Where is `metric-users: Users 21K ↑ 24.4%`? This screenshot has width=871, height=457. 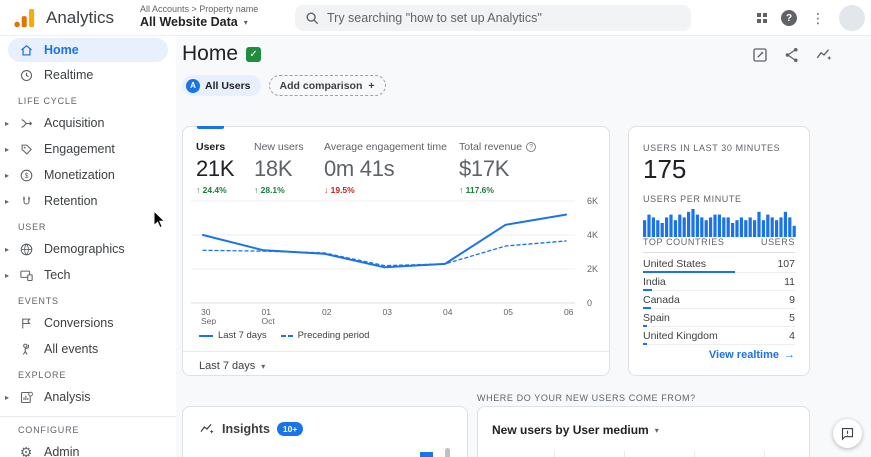
metric-users: Users 21K ↑ 24.4% is located at coordinates (215, 168).